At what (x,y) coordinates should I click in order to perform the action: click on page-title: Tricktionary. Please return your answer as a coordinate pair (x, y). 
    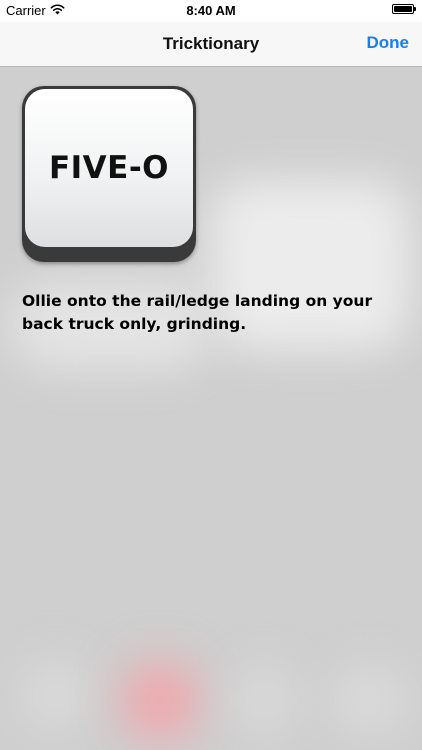
    Looking at the image, I should click on (211, 43).